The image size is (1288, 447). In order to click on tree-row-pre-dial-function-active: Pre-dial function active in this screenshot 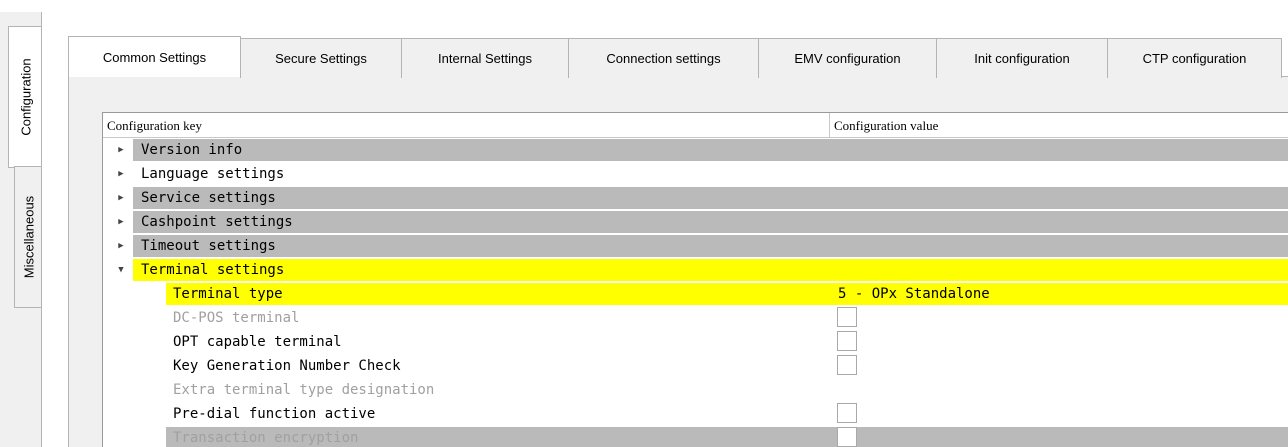, I will do `click(695, 414)`.